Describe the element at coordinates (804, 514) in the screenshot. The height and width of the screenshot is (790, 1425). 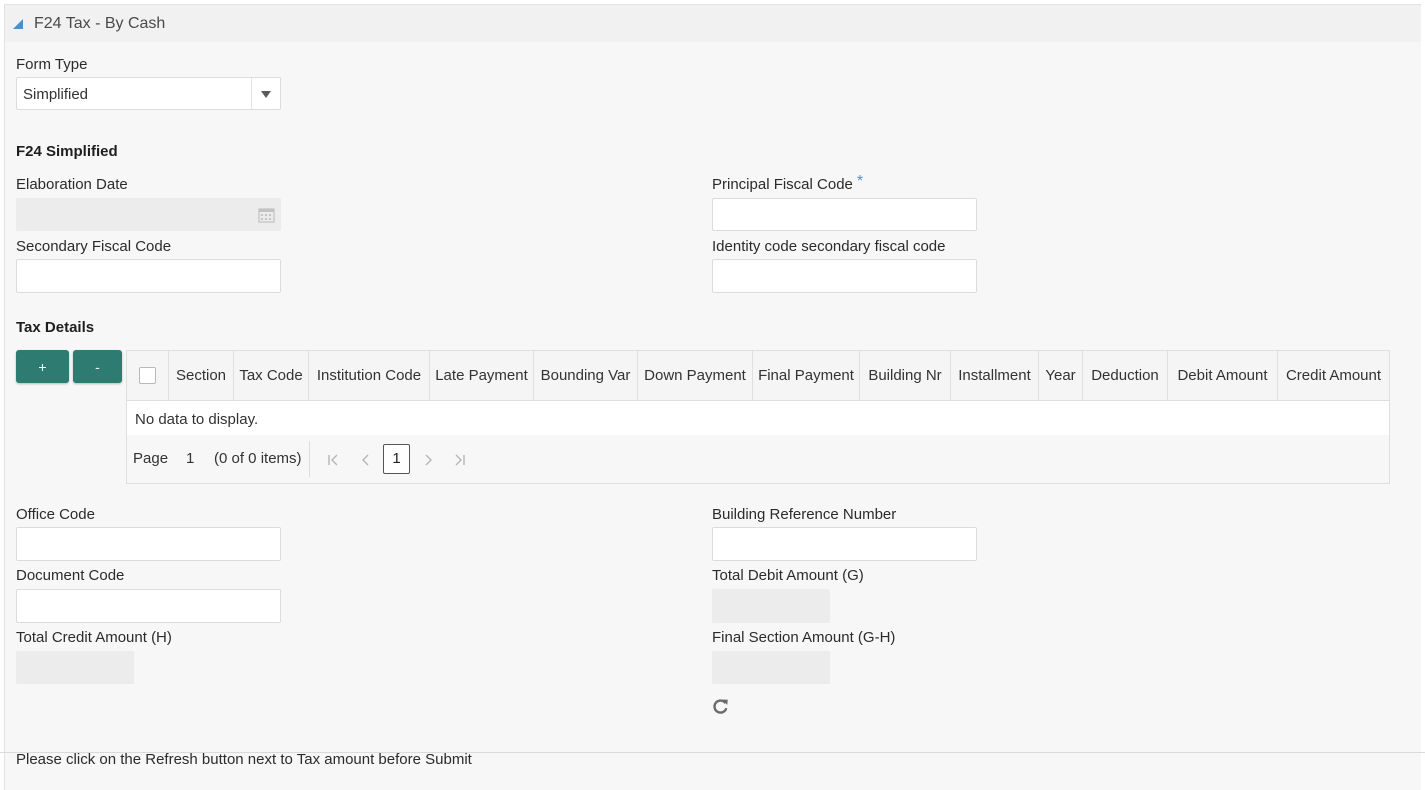
I see `building-reference-number-label: Building Reference Number` at that location.